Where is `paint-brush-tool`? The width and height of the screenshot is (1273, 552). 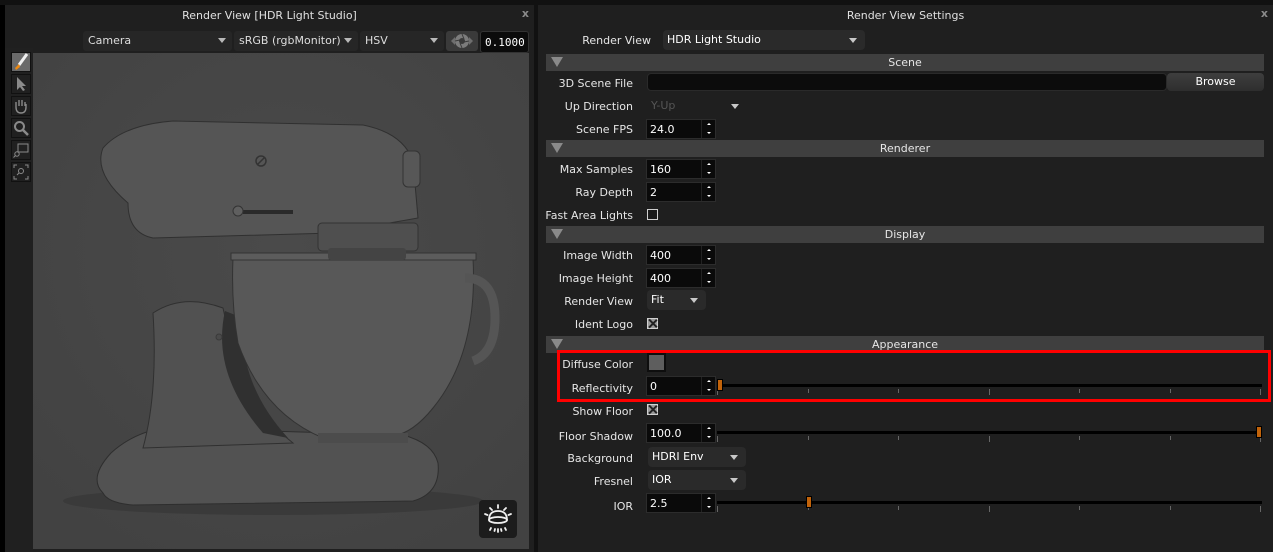 paint-brush-tool is located at coordinates (21, 62).